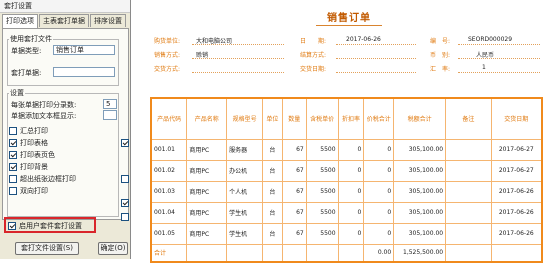 The height and width of the screenshot is (263, 550). Describe the element at coordinates (84, 72) in the screenshot. I see `template-input` at that location.